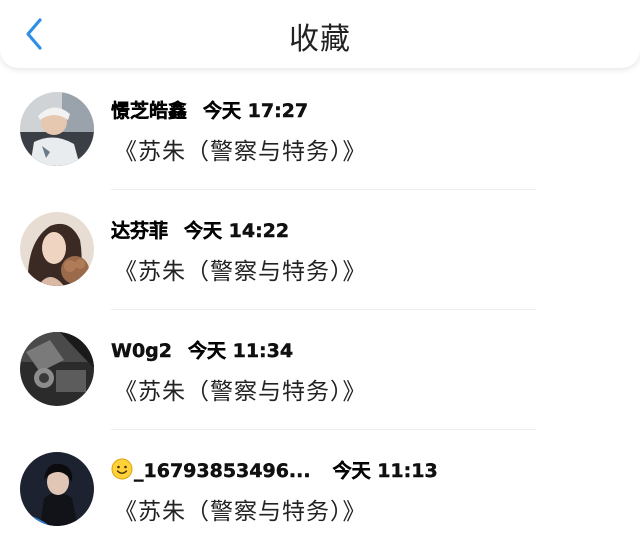 This screenshot has width=640, height=553. I want to click on timestamp: 今天 11:13, so click(385, 471).